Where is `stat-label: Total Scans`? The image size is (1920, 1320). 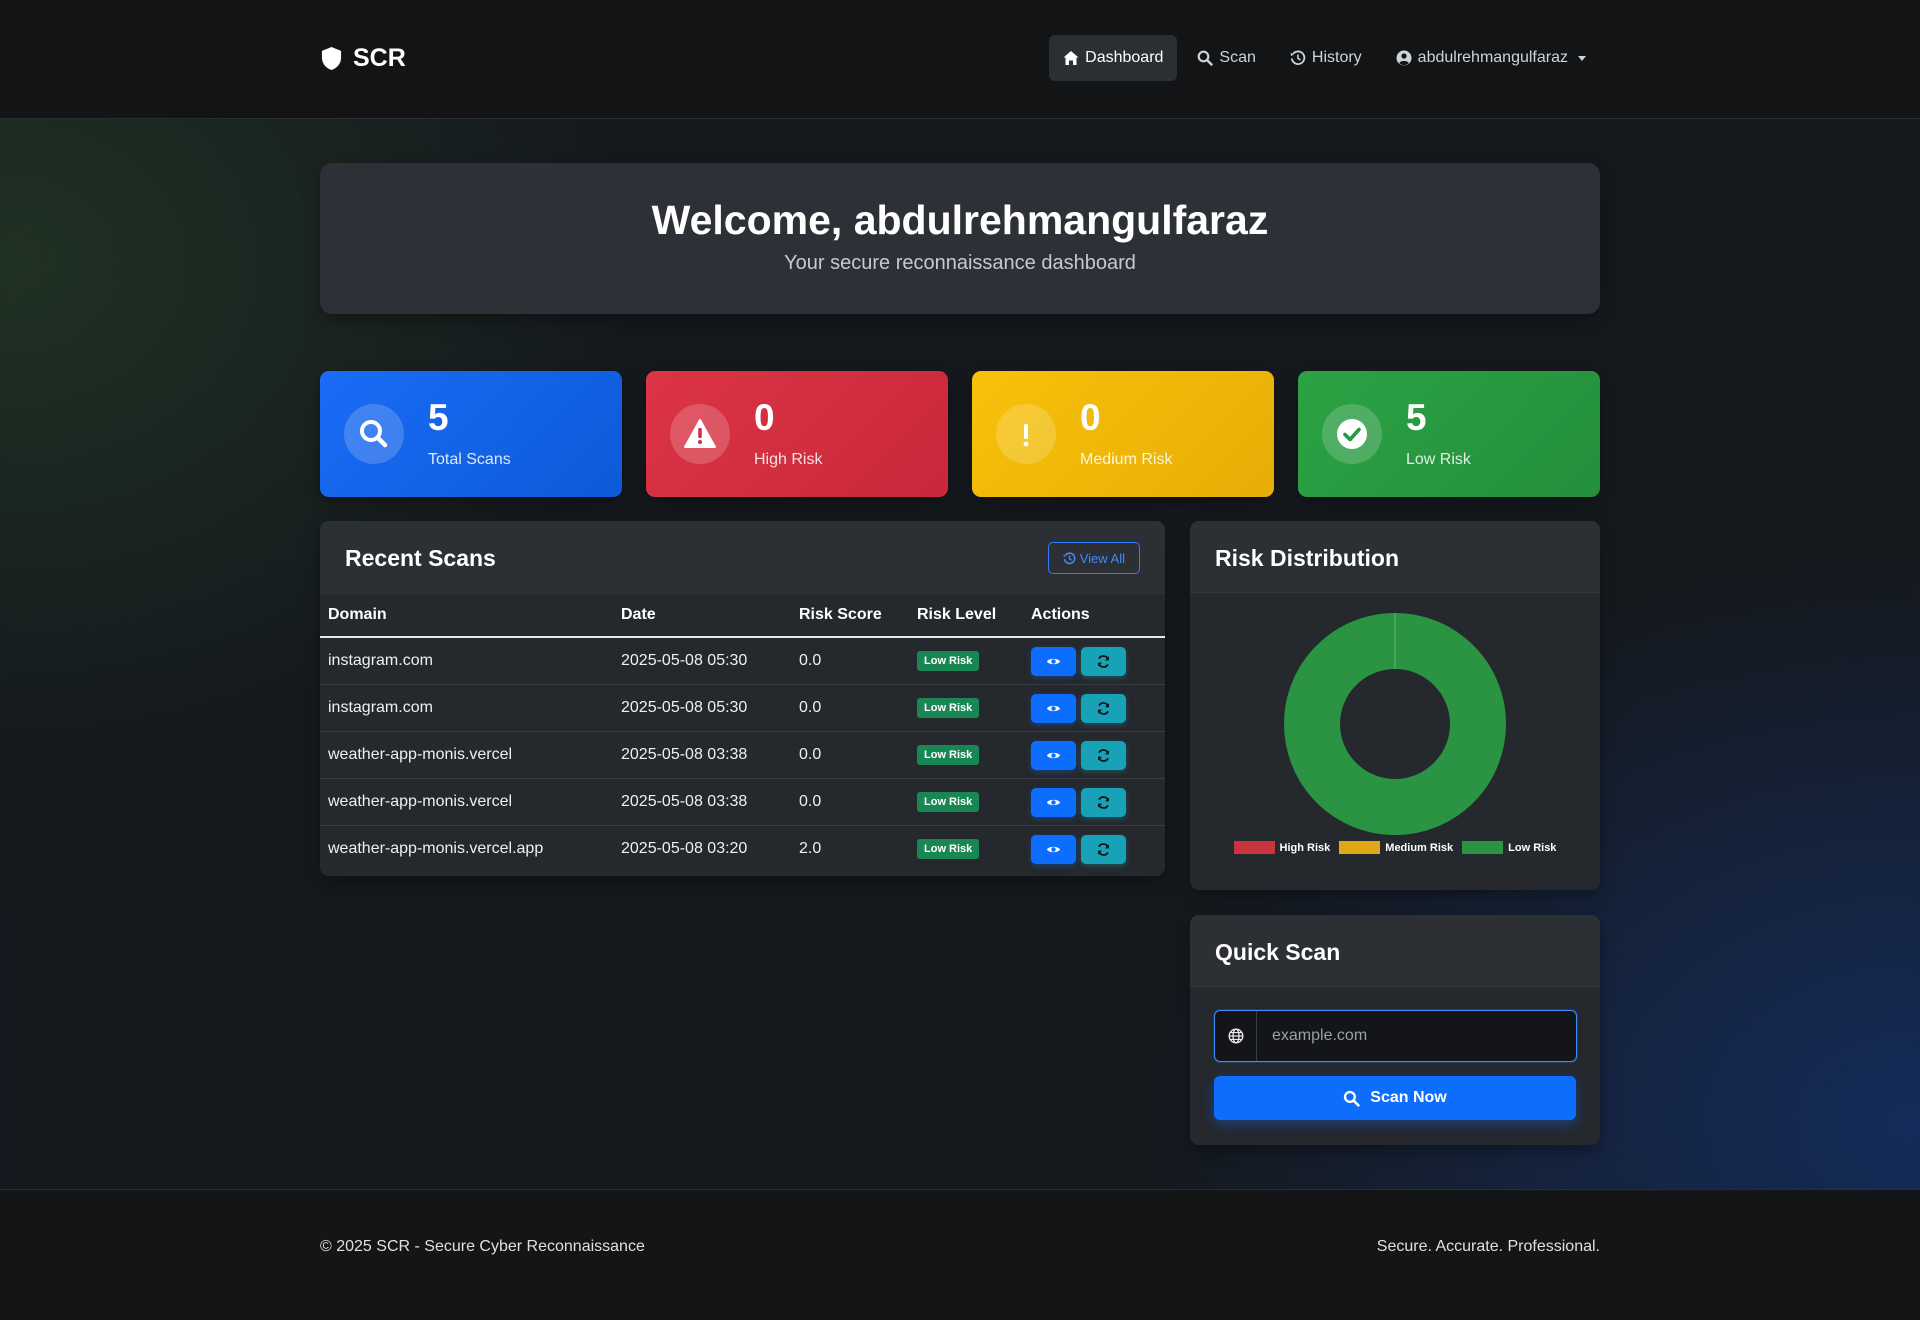 stat-label: Total Scans is located at coordinates (469, 459).